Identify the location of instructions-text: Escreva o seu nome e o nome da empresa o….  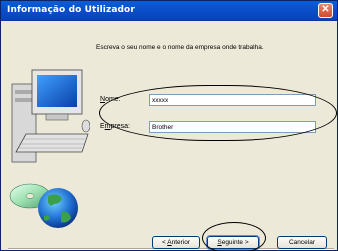
(180, 47).